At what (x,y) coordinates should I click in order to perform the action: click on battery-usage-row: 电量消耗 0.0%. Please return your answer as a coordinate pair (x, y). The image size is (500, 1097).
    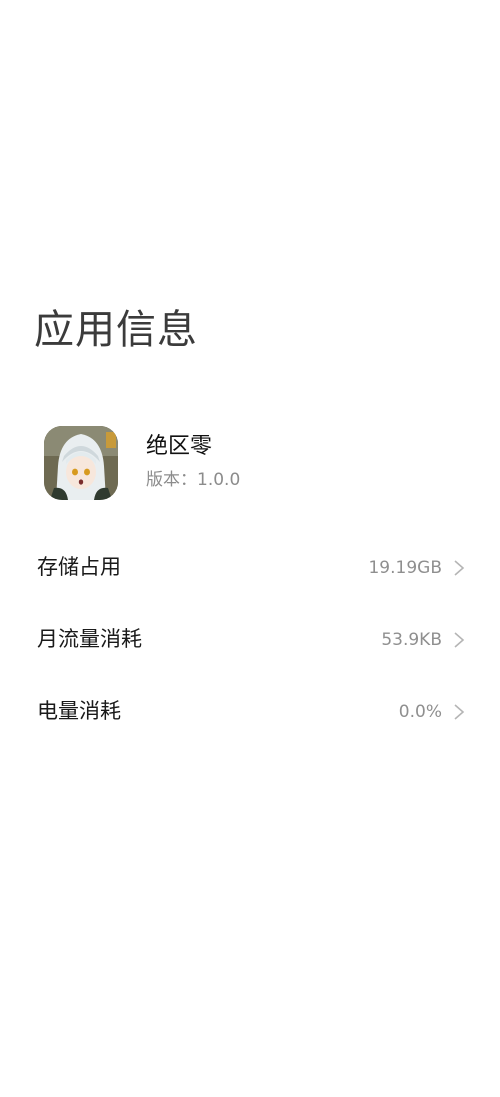
    Looking at the image, I should click on (250, 712).